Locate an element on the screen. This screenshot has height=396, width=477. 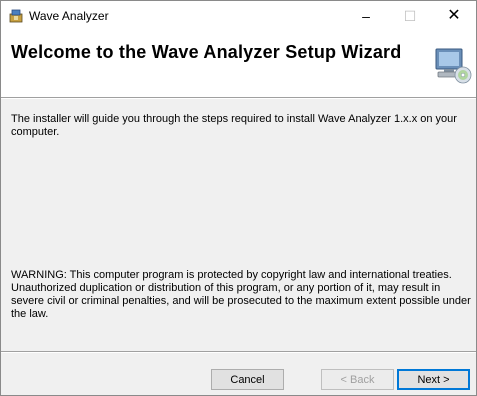
computer-cd-icon is located at coordinates (453, 66).